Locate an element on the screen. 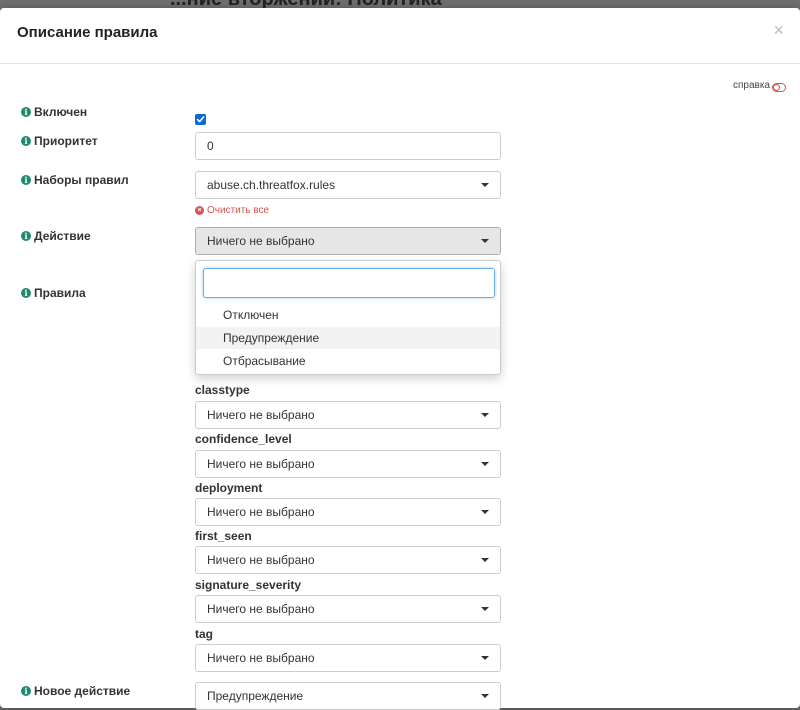  filter-select-tag: Ничего не выбрано is located at coordinates (348, 658).